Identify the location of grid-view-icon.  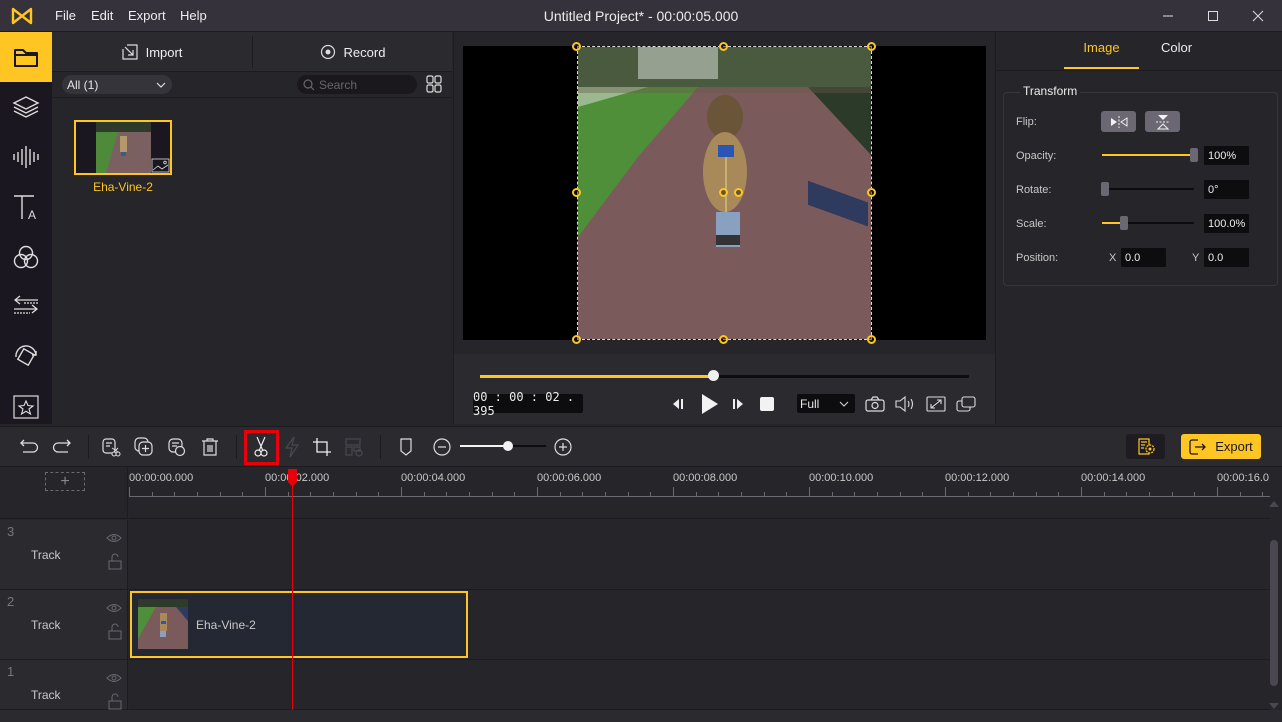
(434, 84).